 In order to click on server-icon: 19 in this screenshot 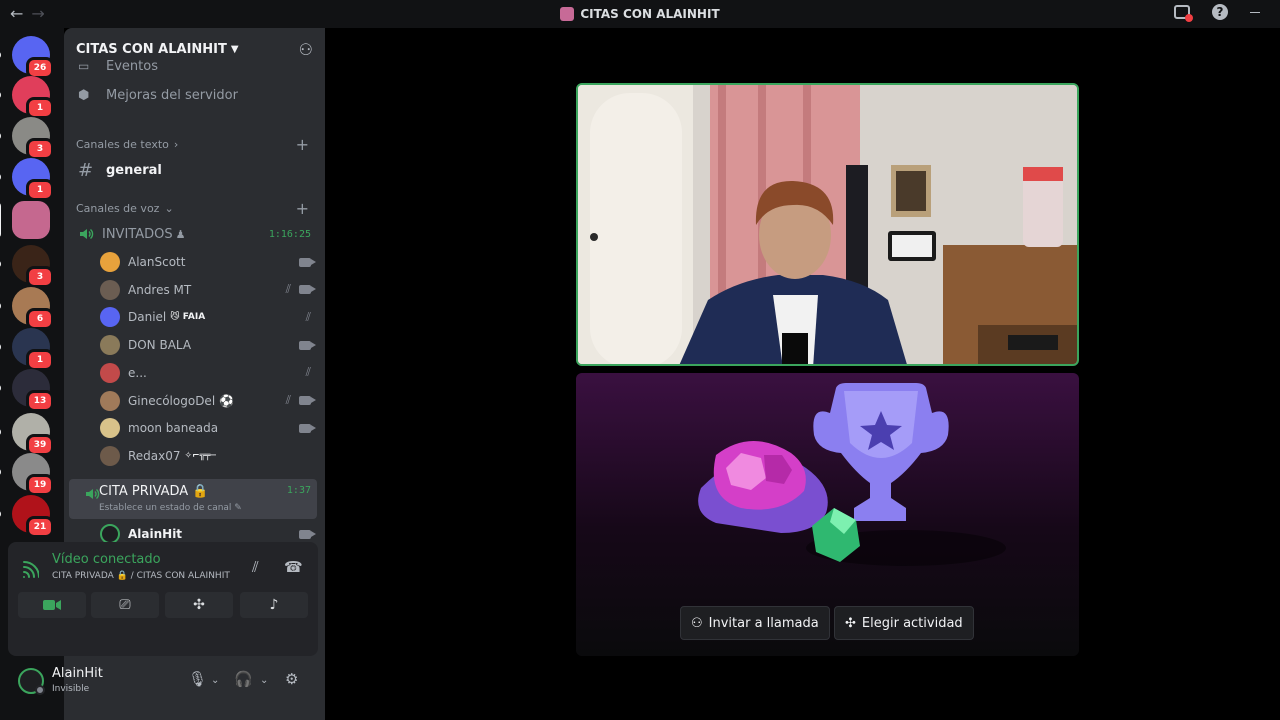, I will do `click(27, 474)`.